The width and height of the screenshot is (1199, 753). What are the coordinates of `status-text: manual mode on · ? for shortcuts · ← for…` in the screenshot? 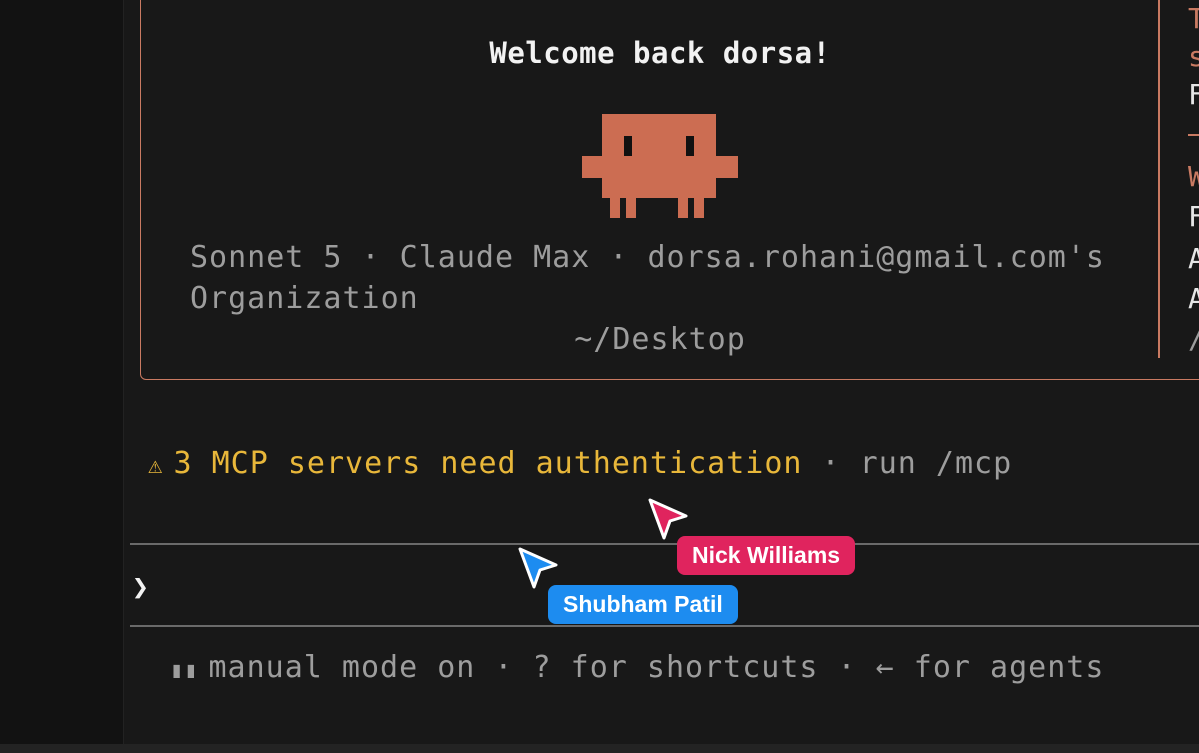 It's located at (656, 667).